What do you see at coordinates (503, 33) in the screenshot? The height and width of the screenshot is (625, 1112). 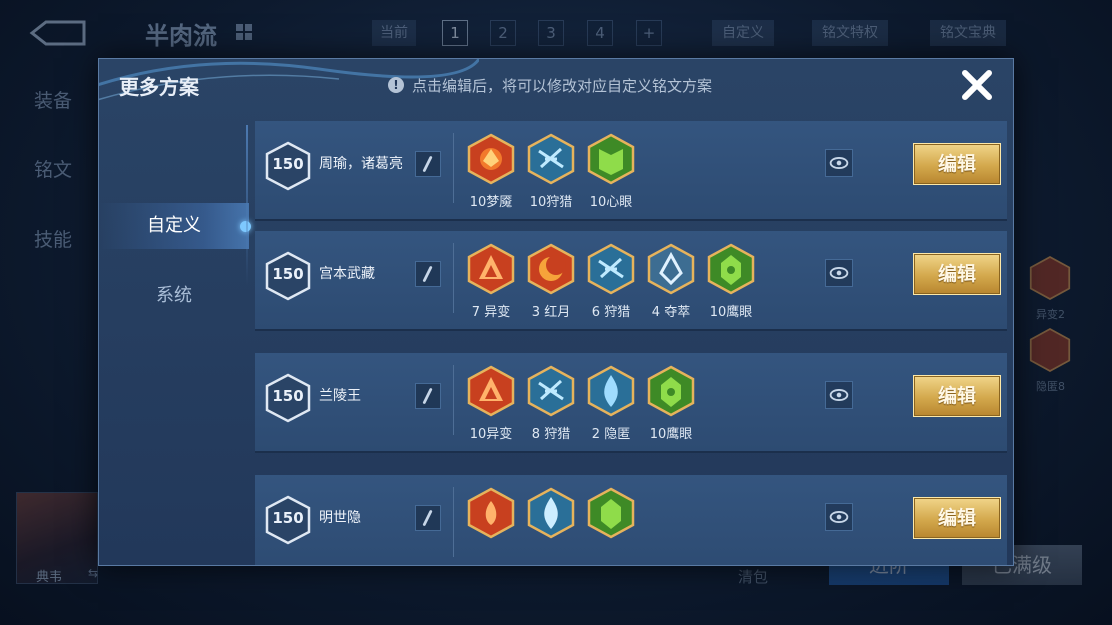 I see `slot-button-2: 2` at bounding box center [503, 33].